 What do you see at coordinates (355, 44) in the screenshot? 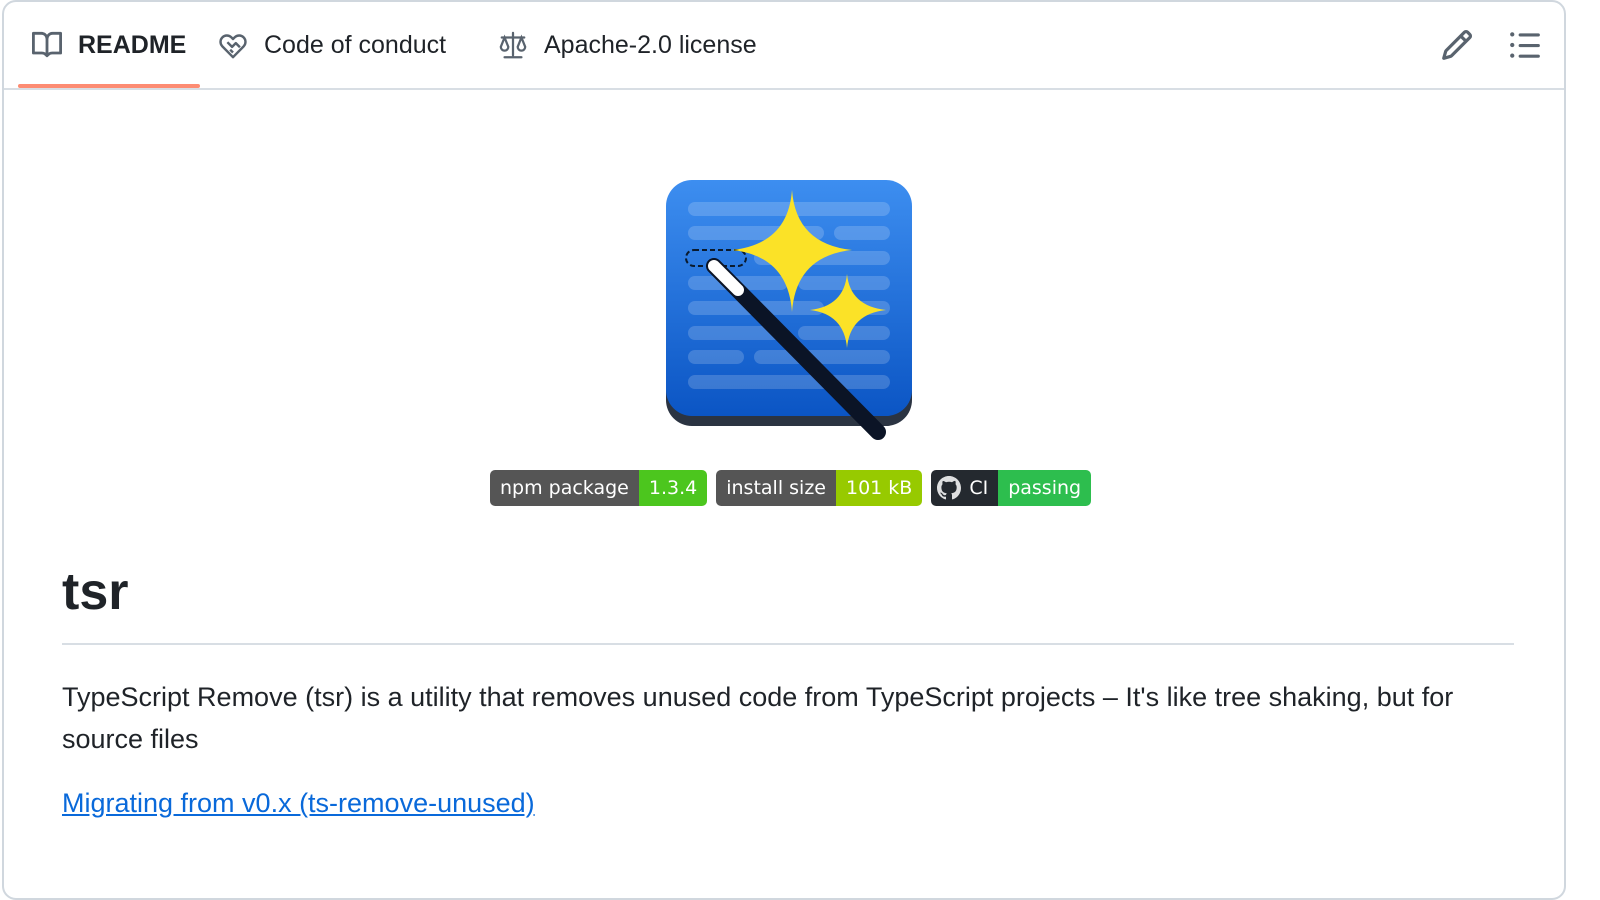
I see `tab-label: Code of conduct` at bounding box center [355, 44].